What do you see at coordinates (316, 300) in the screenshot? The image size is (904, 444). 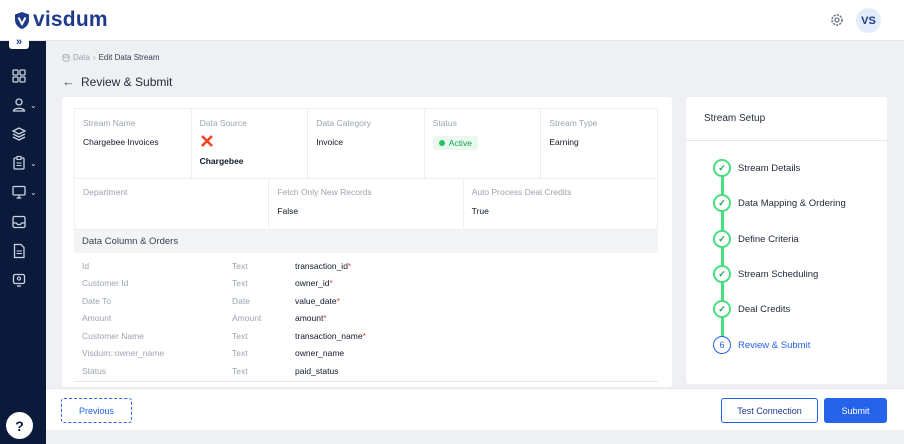 I see `column-mapping-value: value_date` at bounding box center [316, 300].